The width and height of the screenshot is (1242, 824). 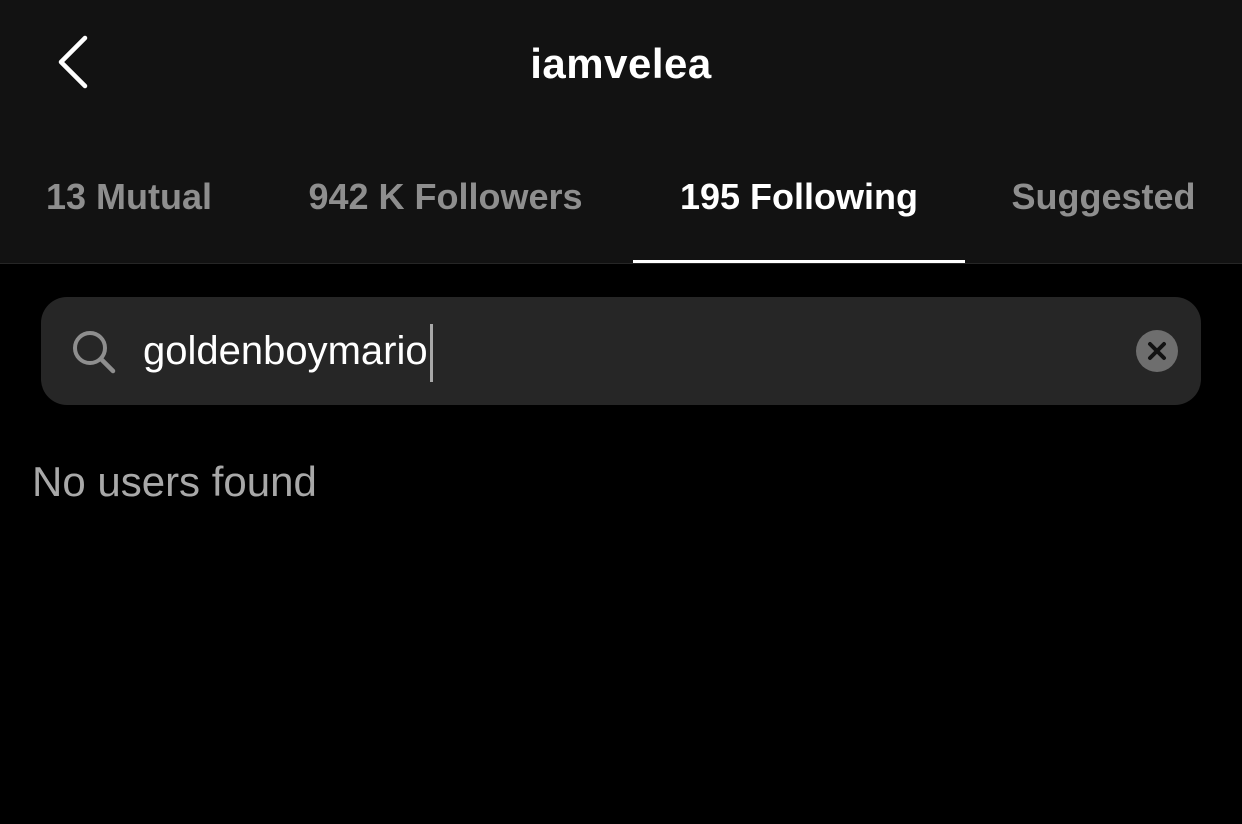 I want to click on search-bar: goldenboymario, so click(x=621, y=351).